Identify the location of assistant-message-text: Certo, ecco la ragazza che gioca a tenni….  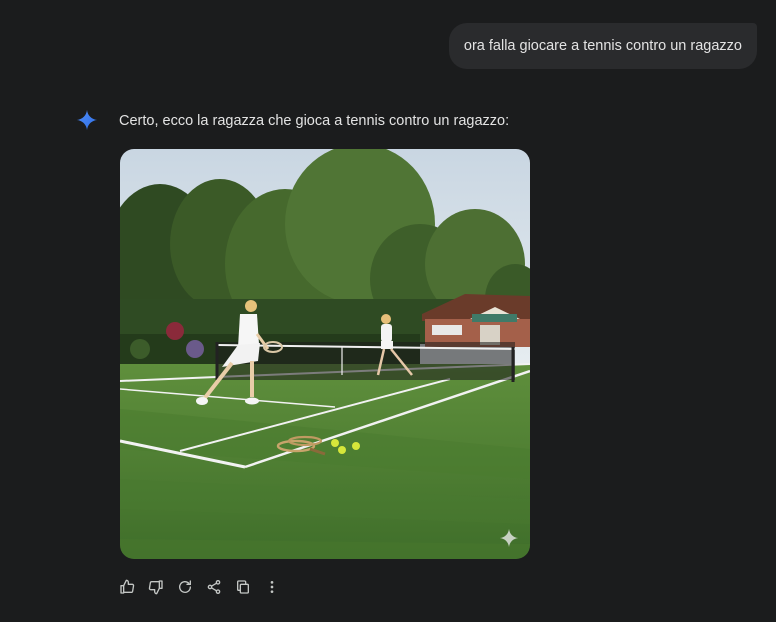
(314, 121).